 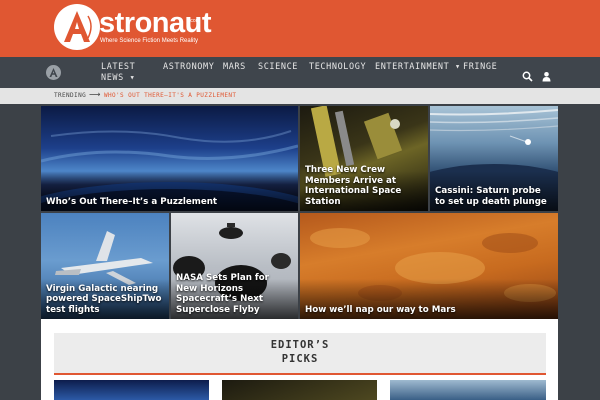 What do you see at coordinates (118, 78) in the screenshot?
I see `nav-item-label: NEWS ▾` at bounding box center [118, 78].